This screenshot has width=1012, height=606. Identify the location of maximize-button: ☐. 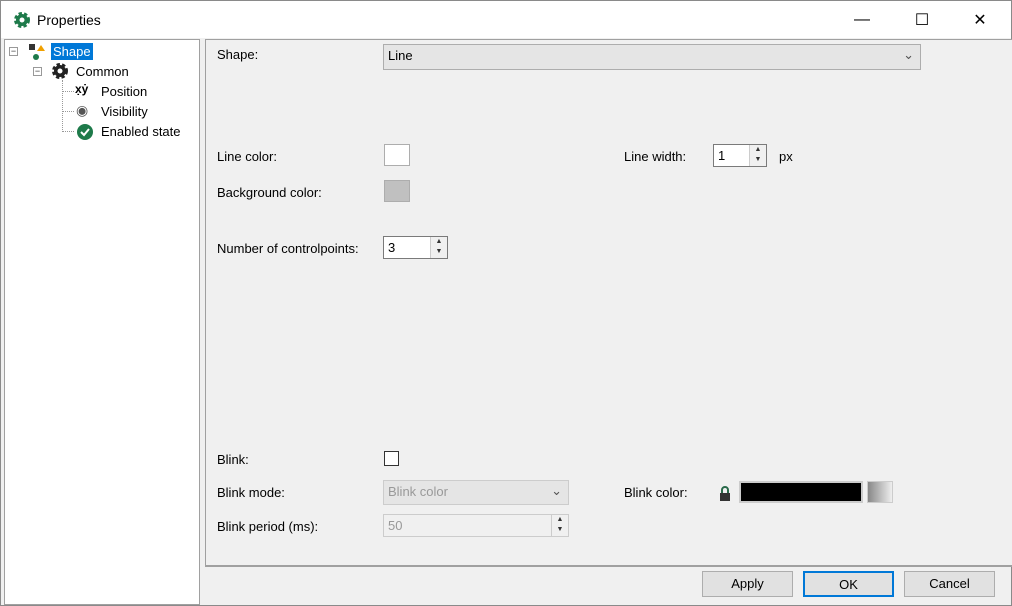
(922, 19).